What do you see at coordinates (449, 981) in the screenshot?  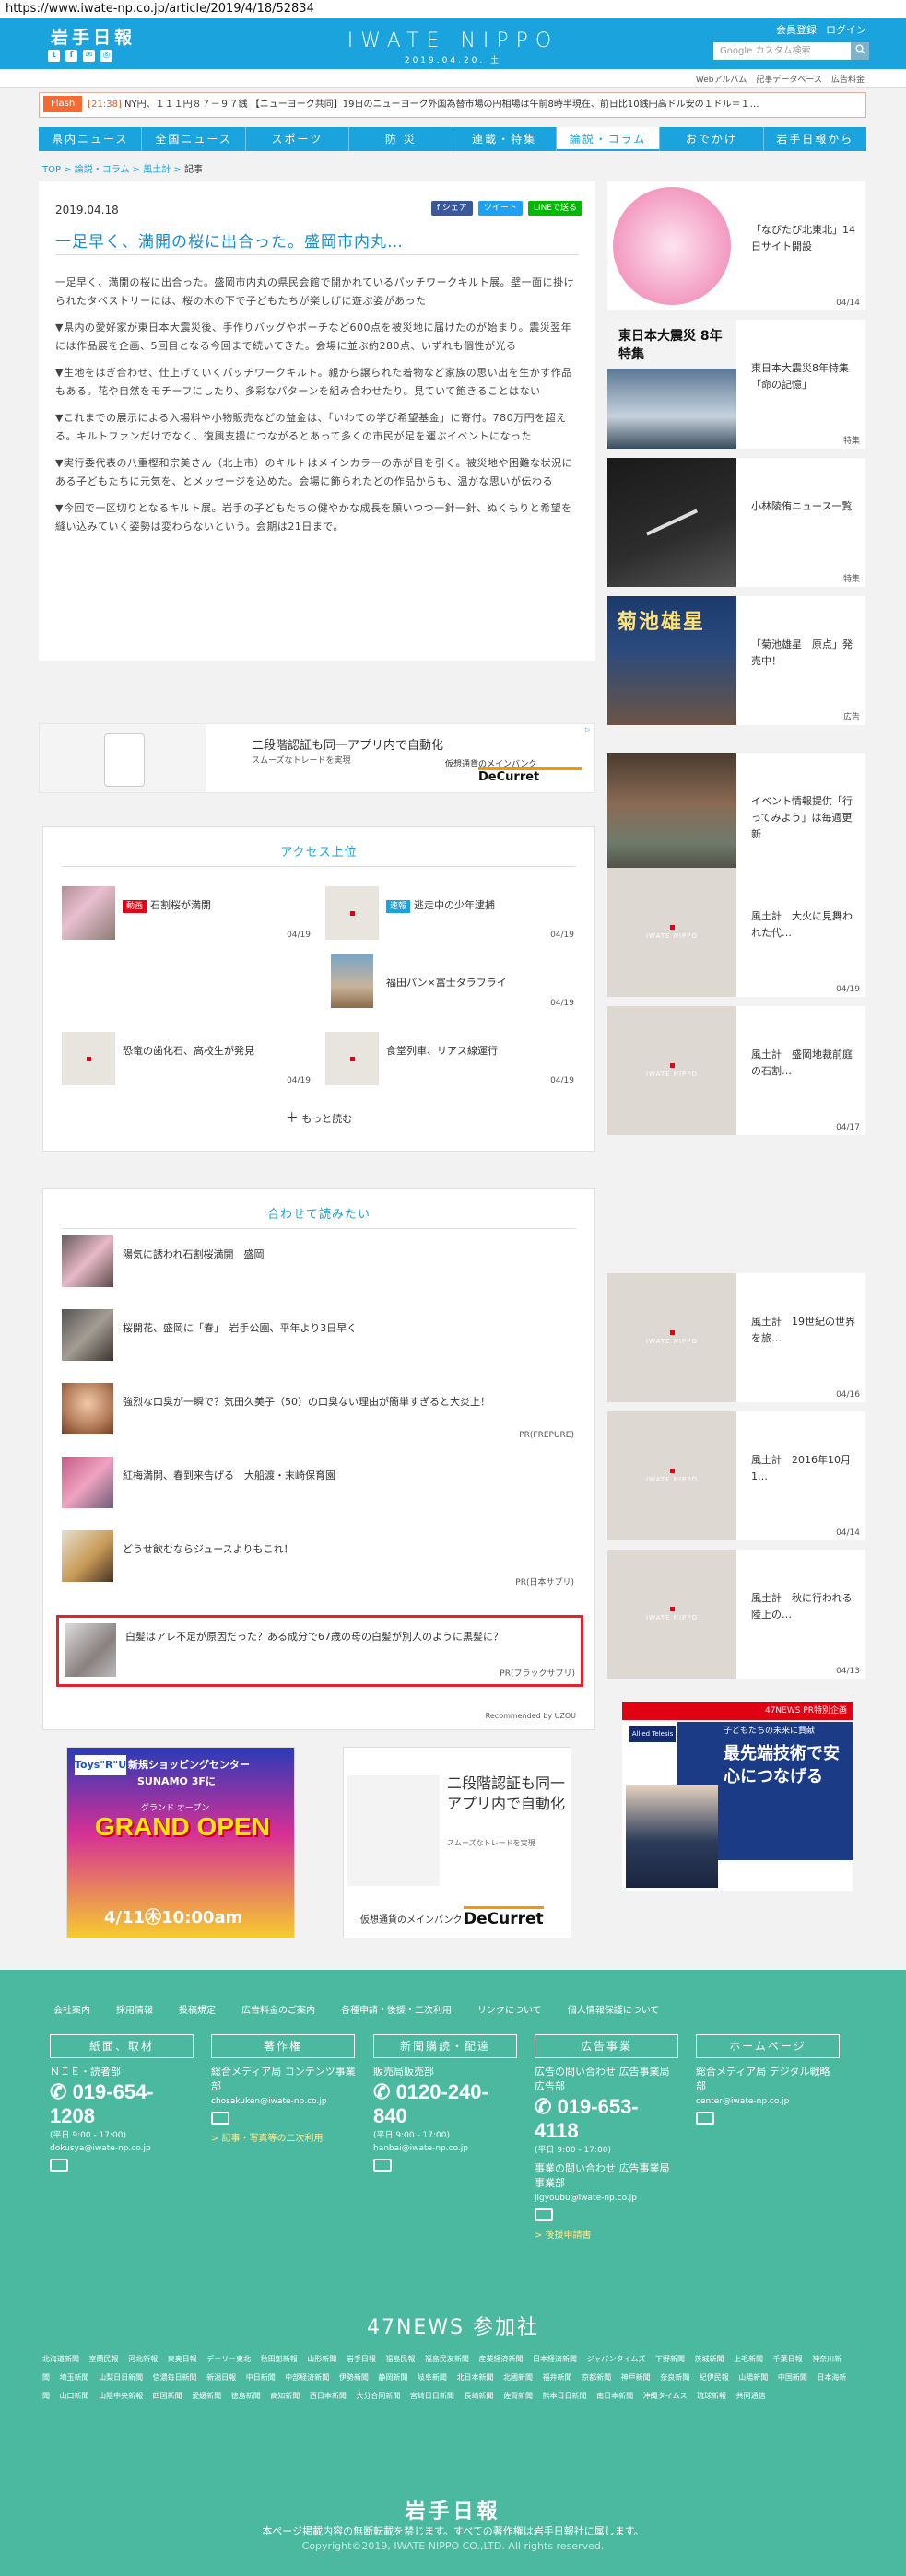 I see `ranking-item: 福田パン×富士タラフライ 04/19` at bounding box center [449, 981].